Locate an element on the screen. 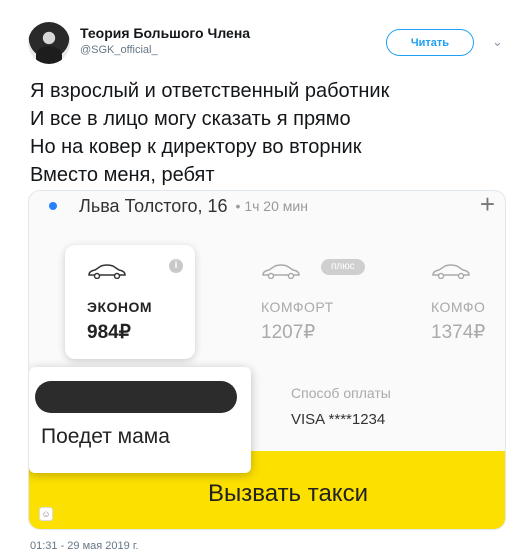  tariff-card-econom: i ЭКОНОМ 984₽ is located at coordinates (130, 302).